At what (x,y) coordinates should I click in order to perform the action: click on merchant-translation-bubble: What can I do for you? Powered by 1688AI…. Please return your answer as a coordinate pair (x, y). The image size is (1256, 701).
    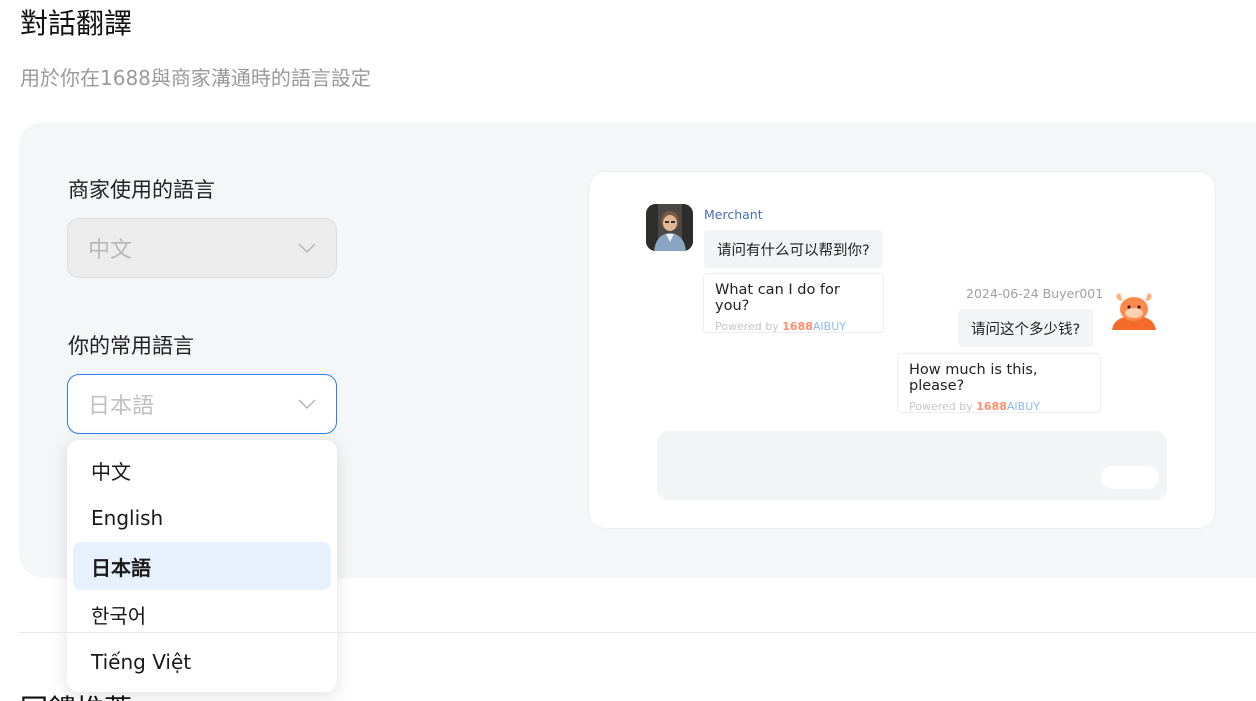
    Looking at the image, I should click on (793, 303).